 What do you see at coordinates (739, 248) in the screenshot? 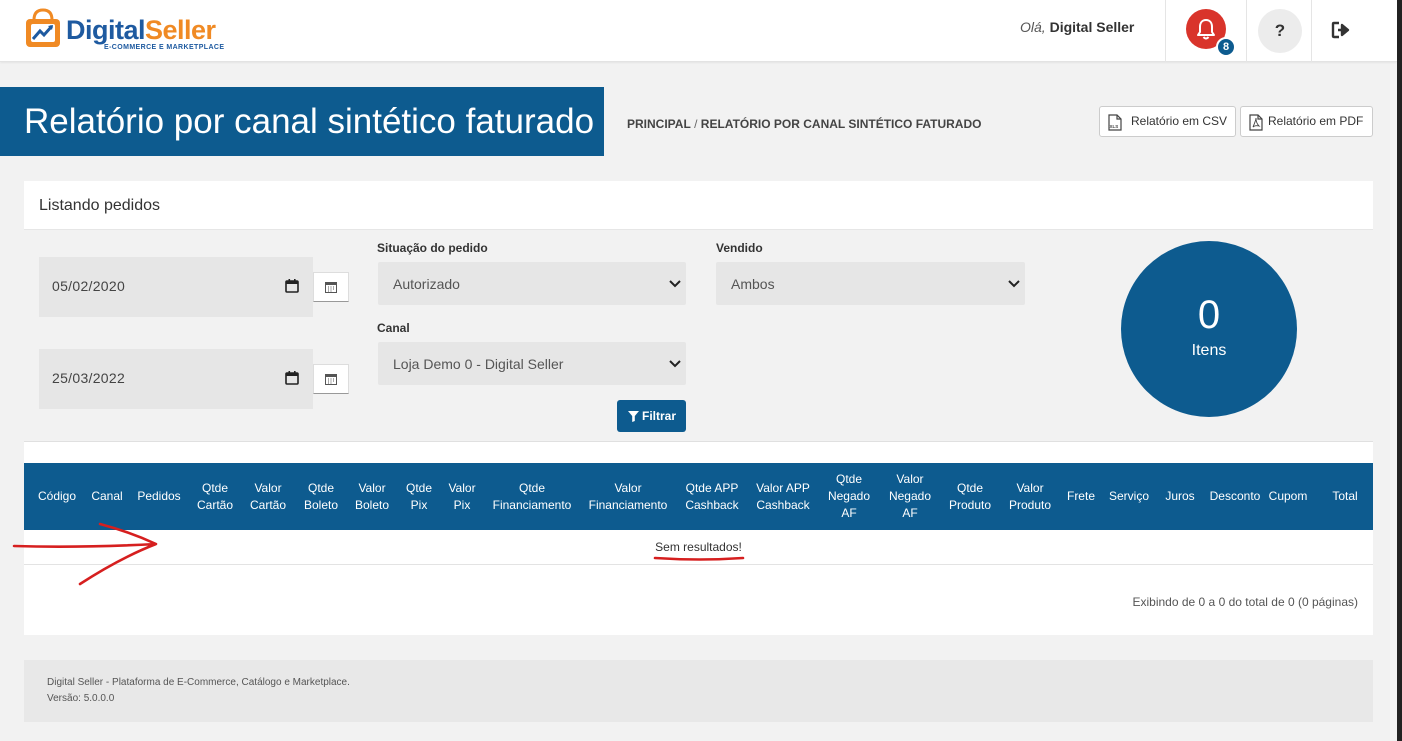
I see `sold-label: Vendido` at bounding box center [739, 248].